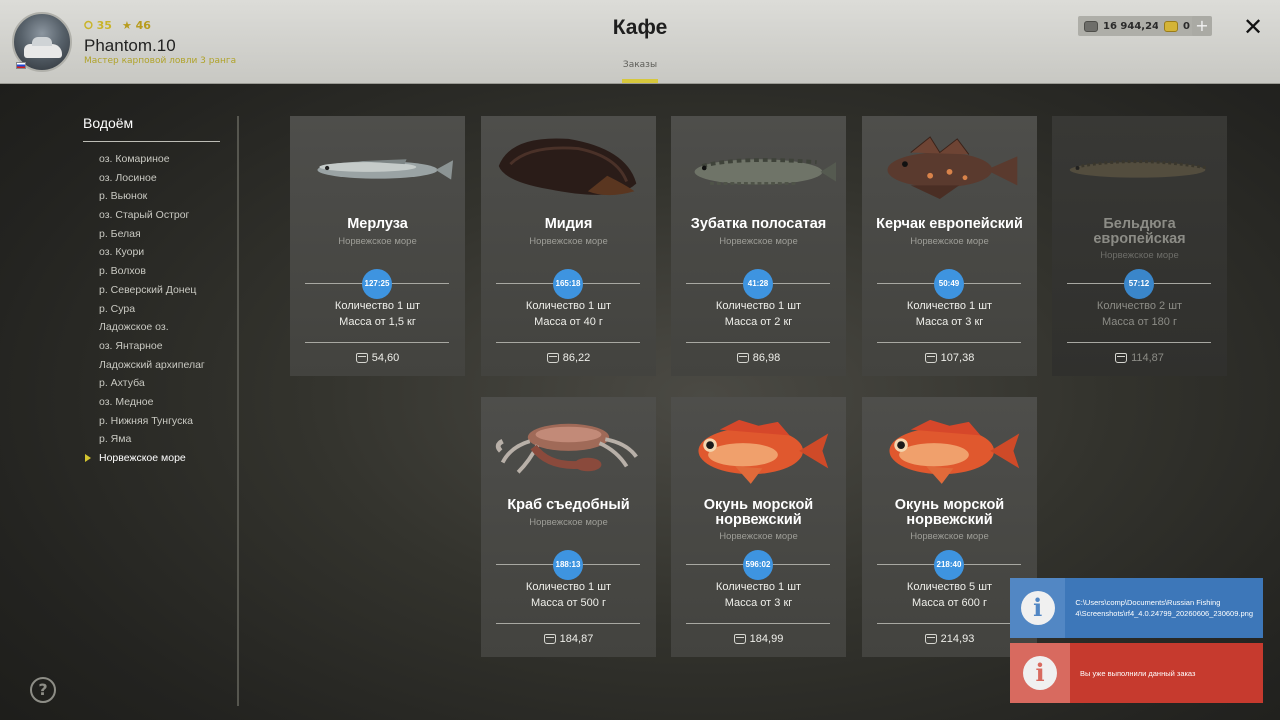  What do you see at coordinates (143, 25) in the screenshot?
I see `rank-value: 46` at bounding box center [143, 25].